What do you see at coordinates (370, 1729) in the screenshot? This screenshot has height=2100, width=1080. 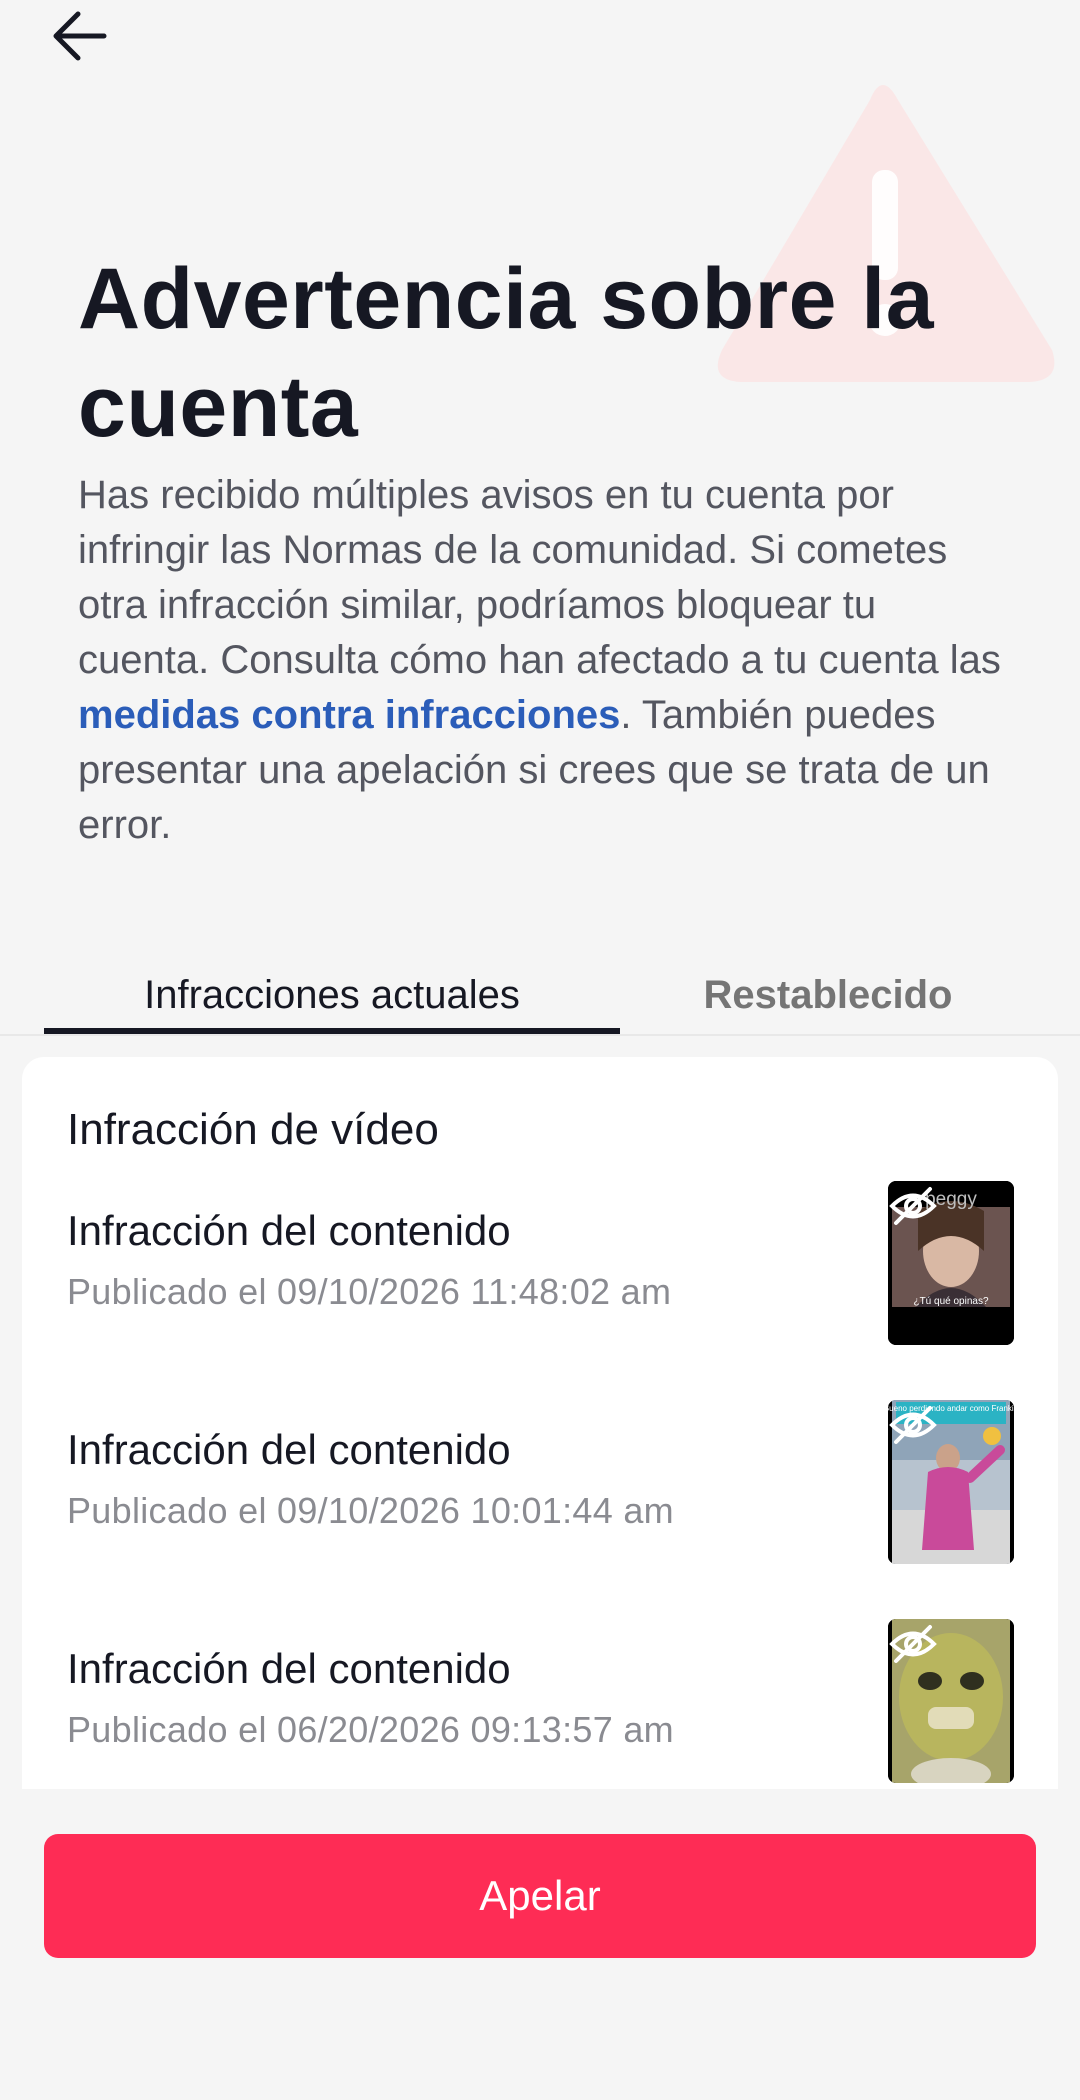 I see `violation-date: Publicado el 06/20/2026 09:13:57 am` at bounding box center [370, 1729].